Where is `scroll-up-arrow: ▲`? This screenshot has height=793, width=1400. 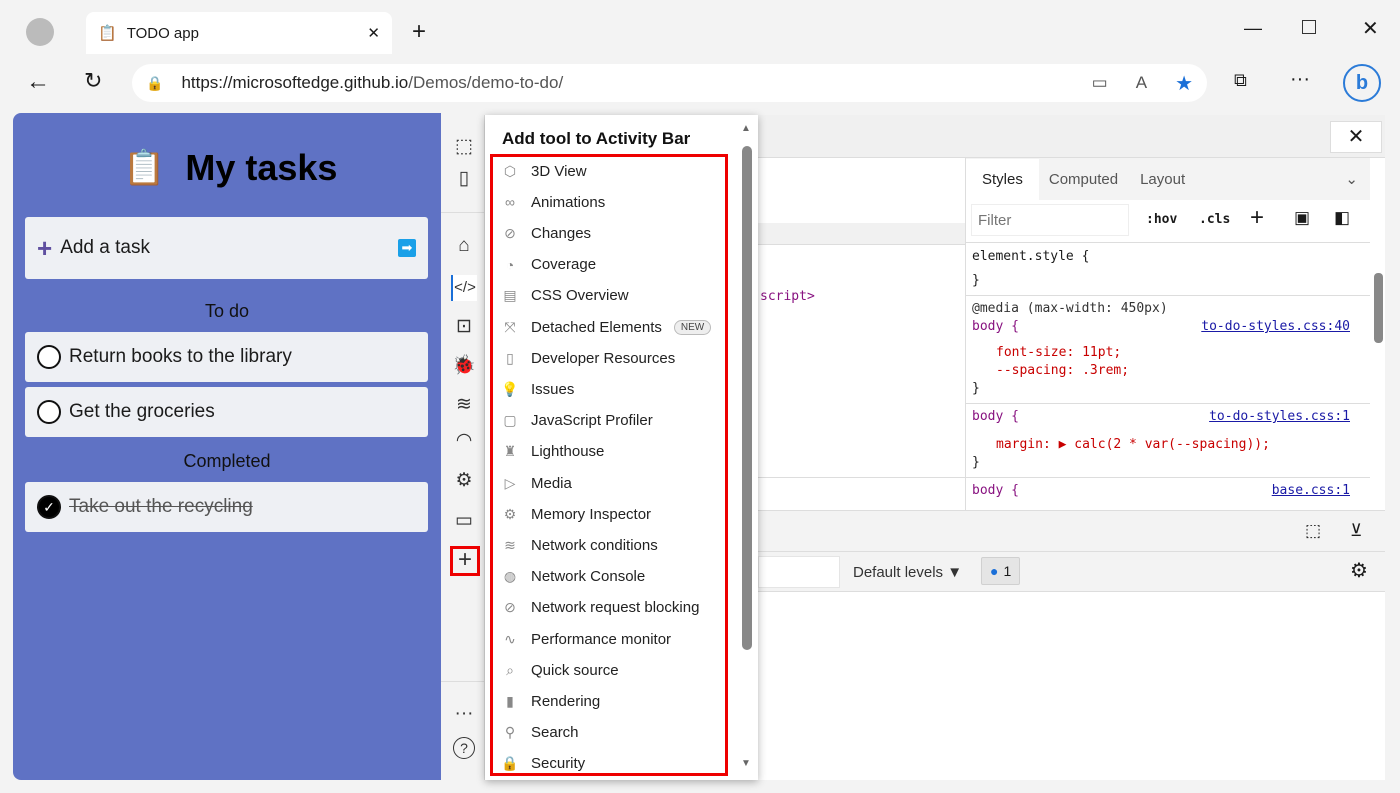
scroll-up-arrow: ▲ is located at coordinates (746, 128).